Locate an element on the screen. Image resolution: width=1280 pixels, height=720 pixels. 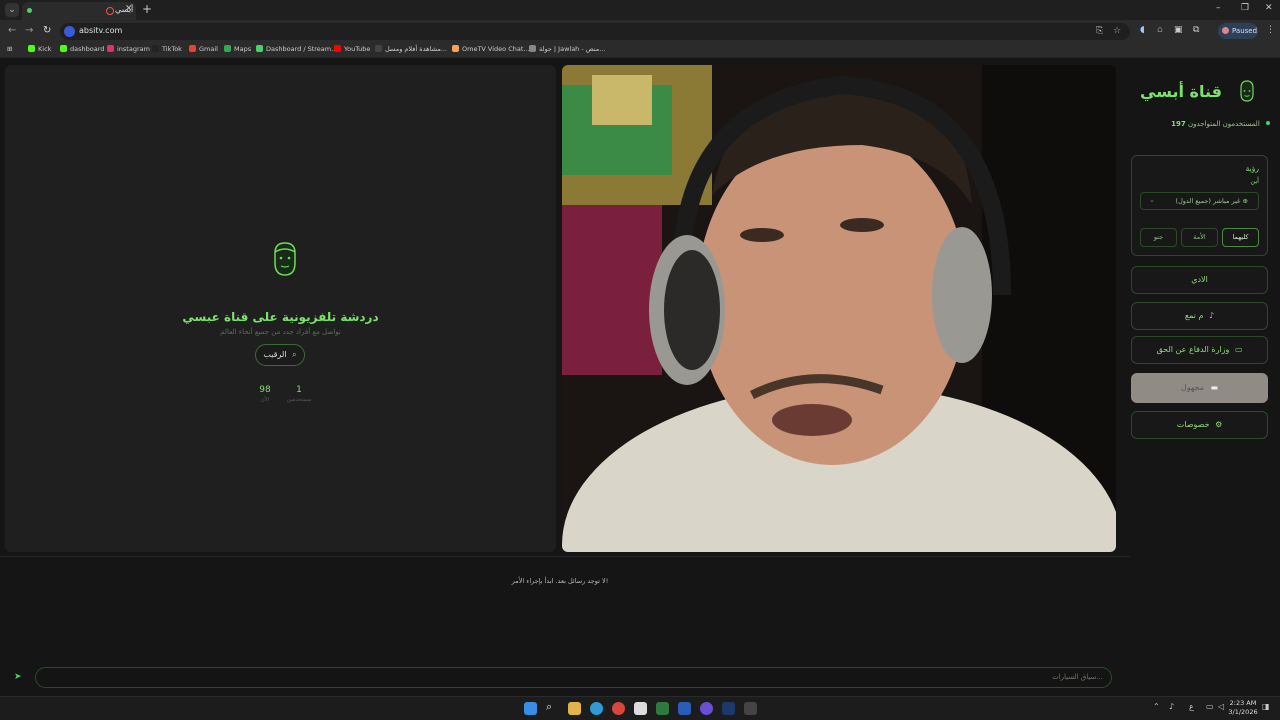
brand-name: قناة أبسي is located at coordinates (1181, 91).